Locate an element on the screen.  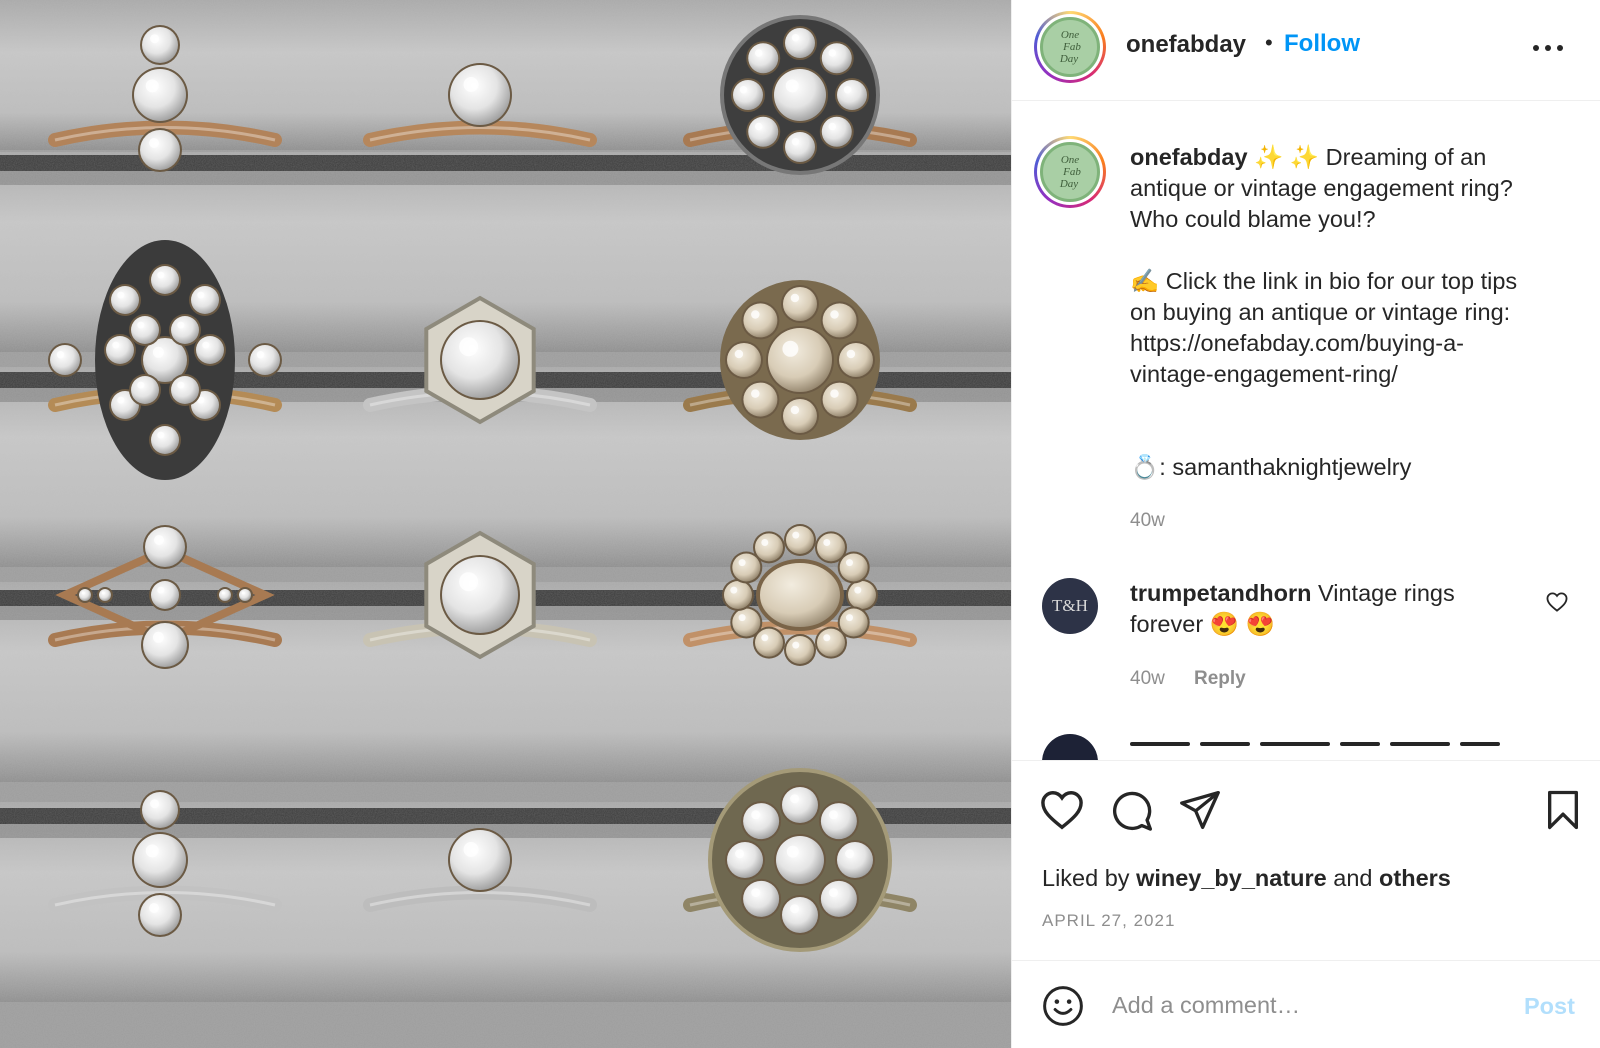
commenter-avatar: T&H is located at coordinates (1070, 606).